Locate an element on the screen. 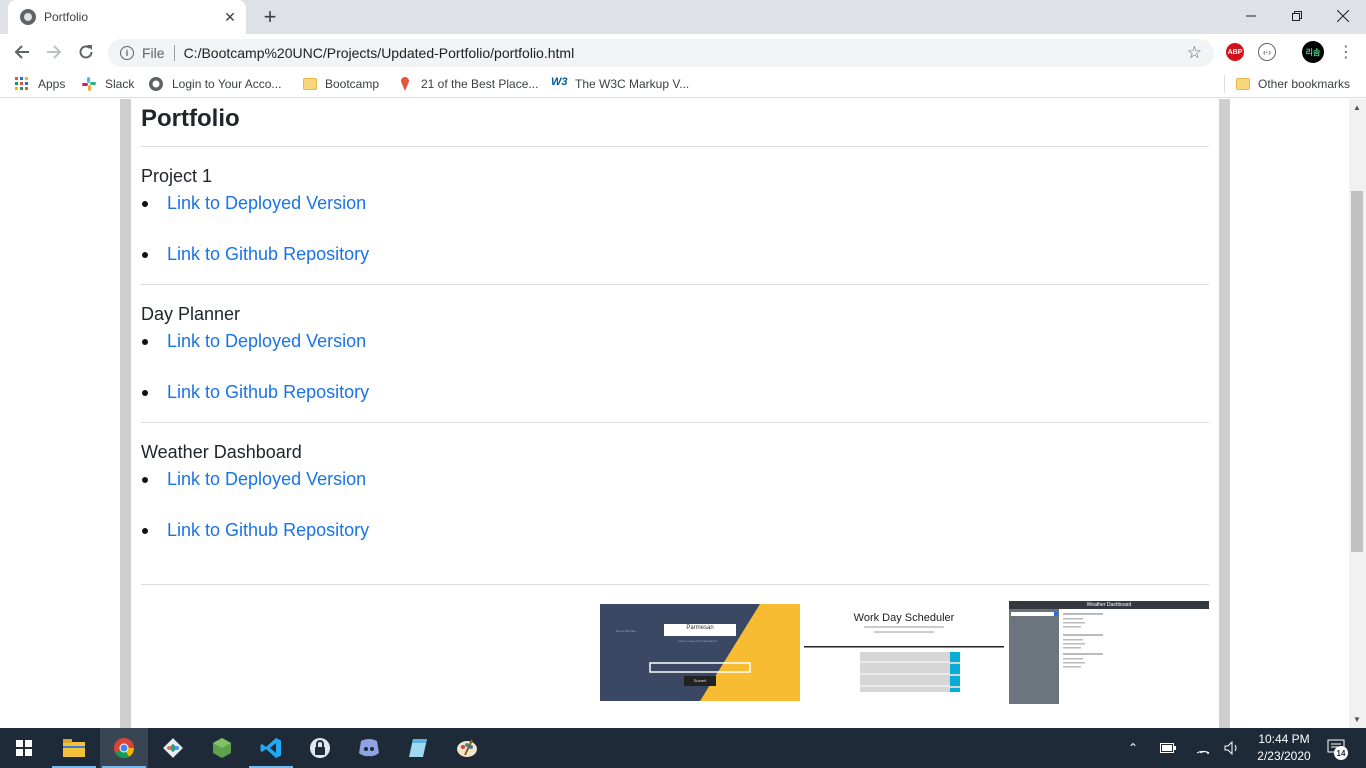 Image resolution: width=1366 pixels, height=768 pixels. cube-icon is located at coordinates (222, 748).